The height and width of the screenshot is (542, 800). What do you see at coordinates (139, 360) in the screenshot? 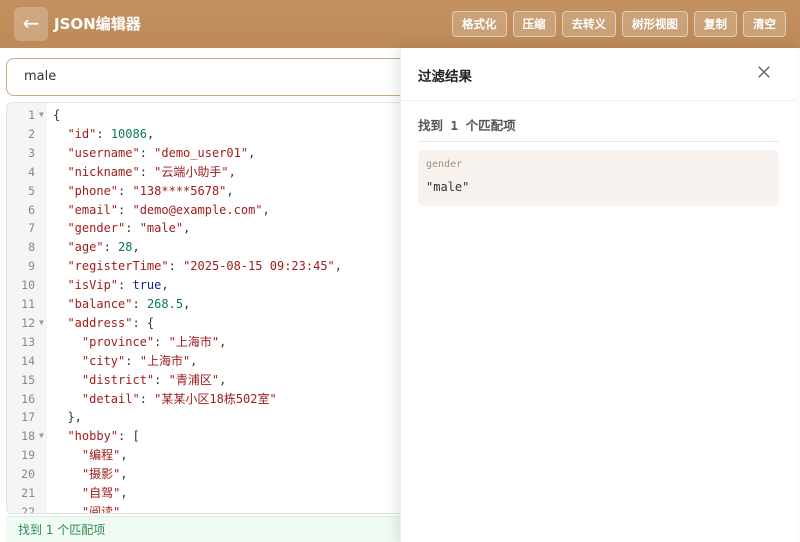
I see `code-text: "city": "上海市",` at bounding box center [139, 360].